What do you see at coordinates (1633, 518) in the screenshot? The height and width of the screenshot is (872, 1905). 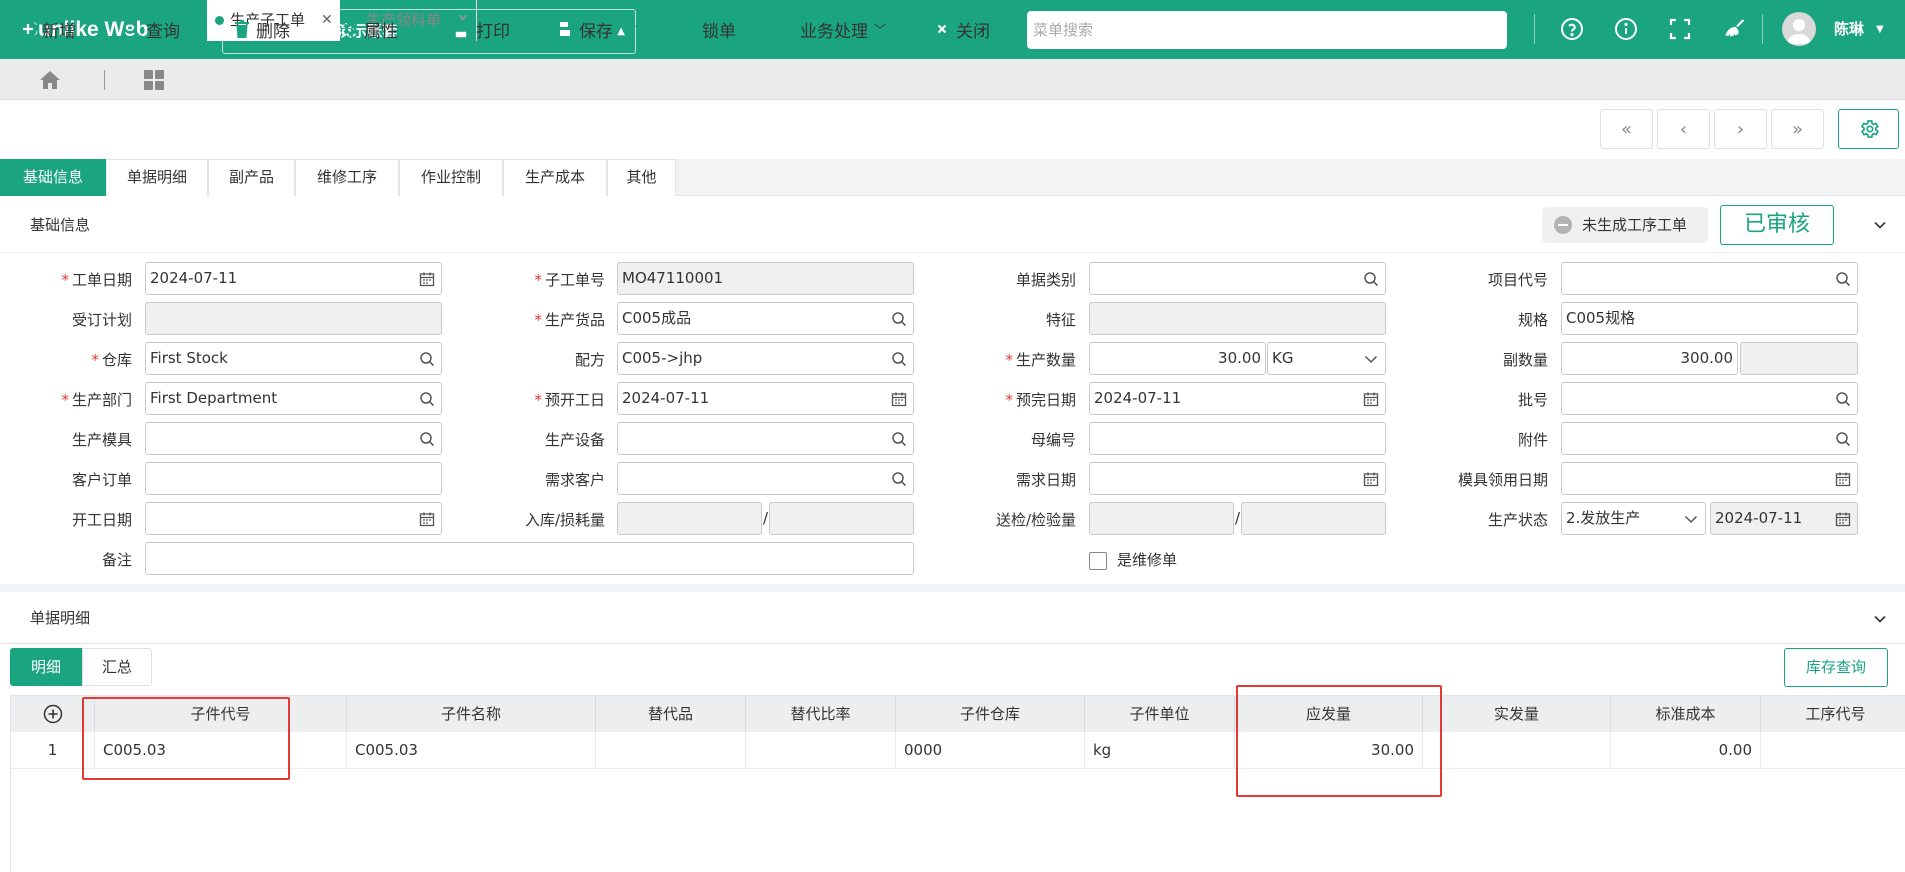 I see `prod-status-select: 2.发放生产` at bounding box center [1633, 518].